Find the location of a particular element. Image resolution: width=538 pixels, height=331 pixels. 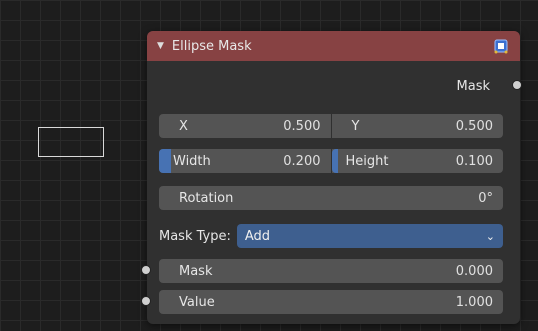

height-slider-fill is located at coordinates (334, 161).